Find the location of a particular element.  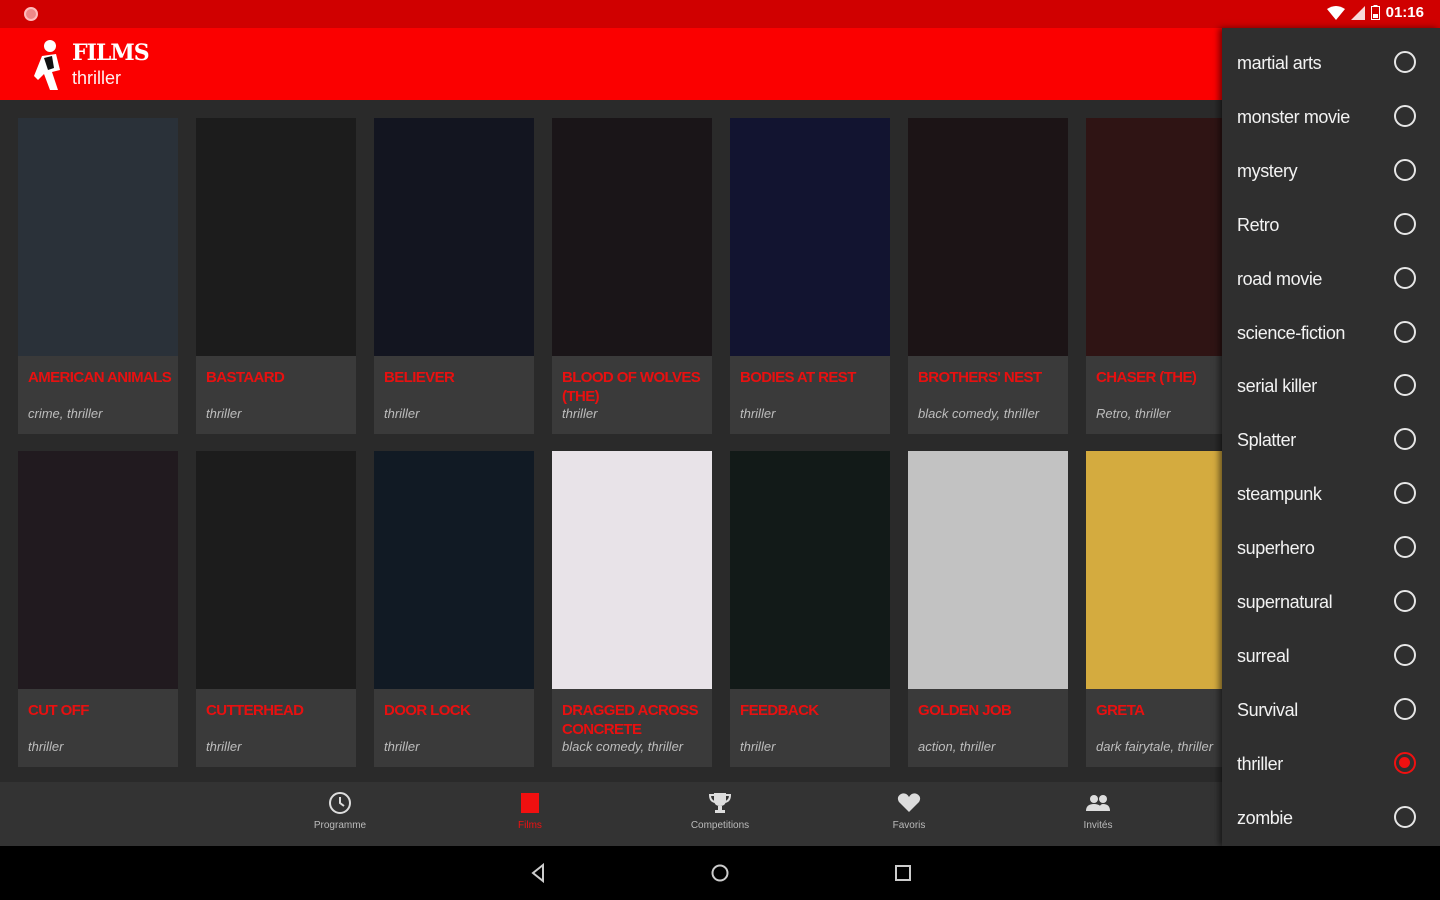

film-icon is located at coordinates (530, 803).